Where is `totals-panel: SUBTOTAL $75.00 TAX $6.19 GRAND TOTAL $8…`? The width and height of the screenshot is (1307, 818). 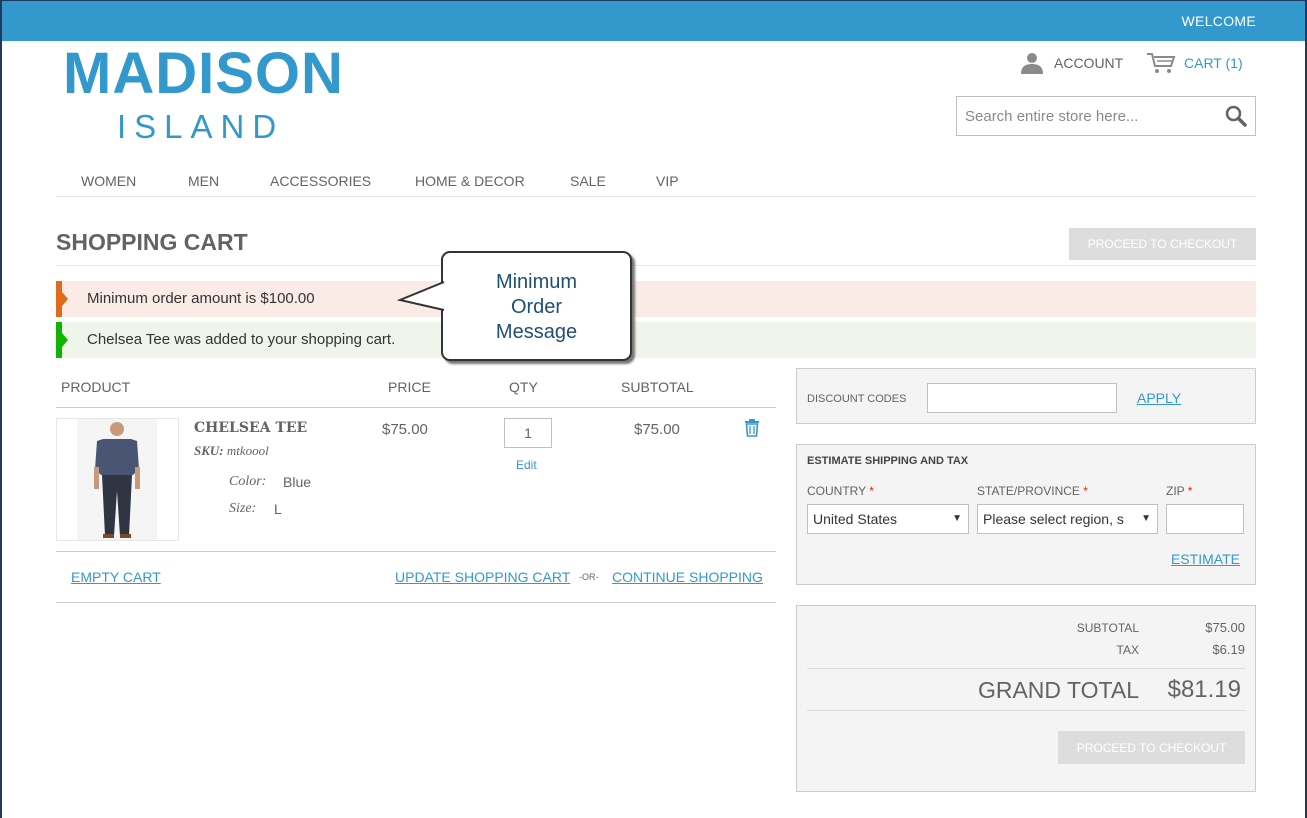
totals-panel: SUBTOTAL $75.00 TAX $6.19 GRAND TOTAL $8… is located at coordinates (1026, 698).